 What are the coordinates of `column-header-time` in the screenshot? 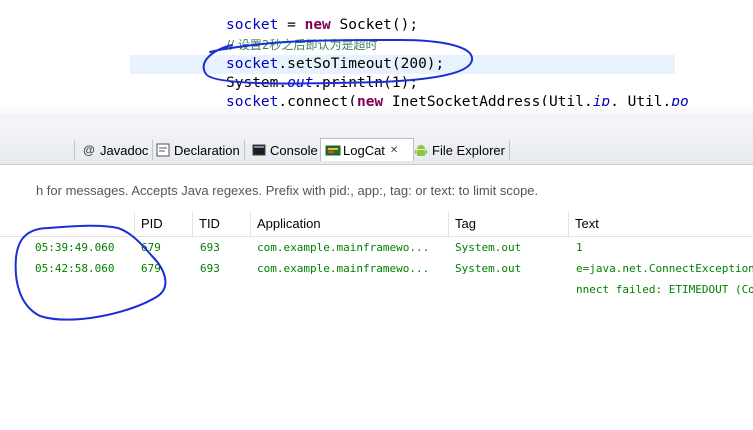 It's located at (67, 224).